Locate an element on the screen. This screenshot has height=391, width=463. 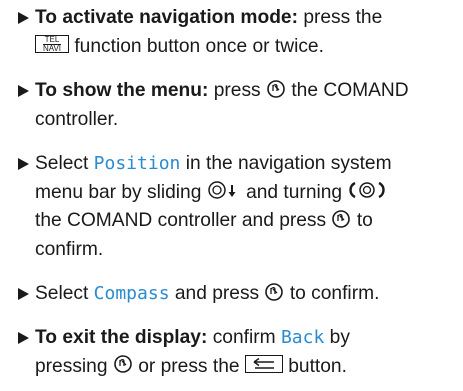
back-button-icon is located at coordinates (263, 364).